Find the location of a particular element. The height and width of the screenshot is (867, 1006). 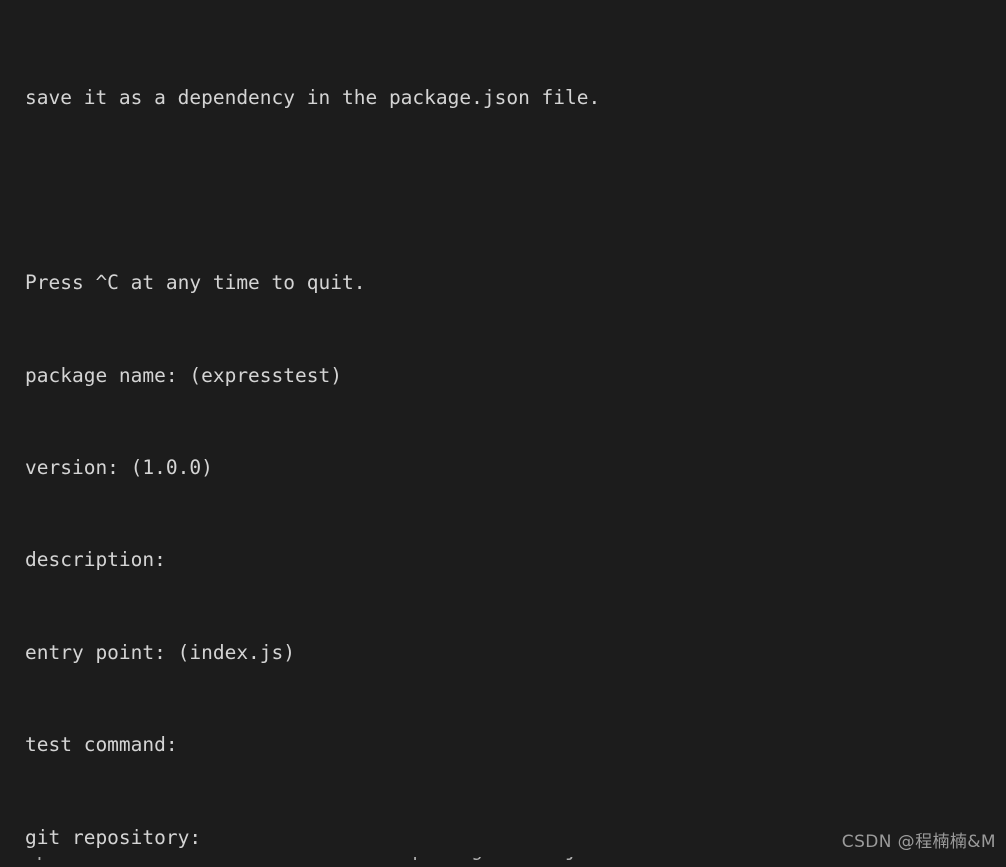

prompt-description: description: is located at coordinates (95, 560).